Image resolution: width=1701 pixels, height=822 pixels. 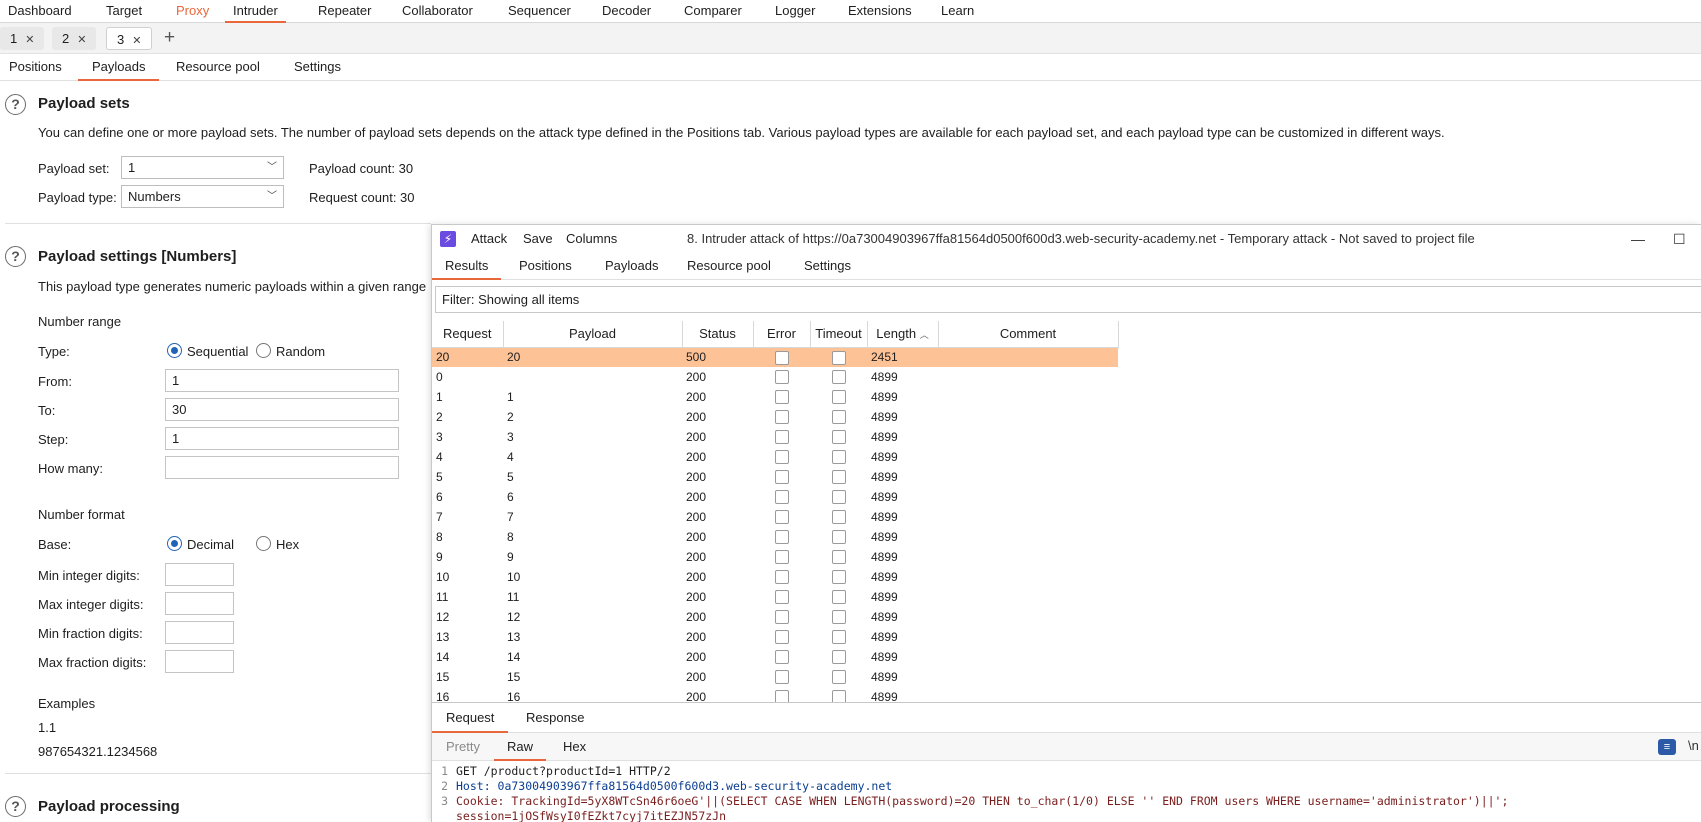 What do you see at coordinates (124, 11) in the screenshot?
I see `tab-target: Target` at bounding box center [124, 11].